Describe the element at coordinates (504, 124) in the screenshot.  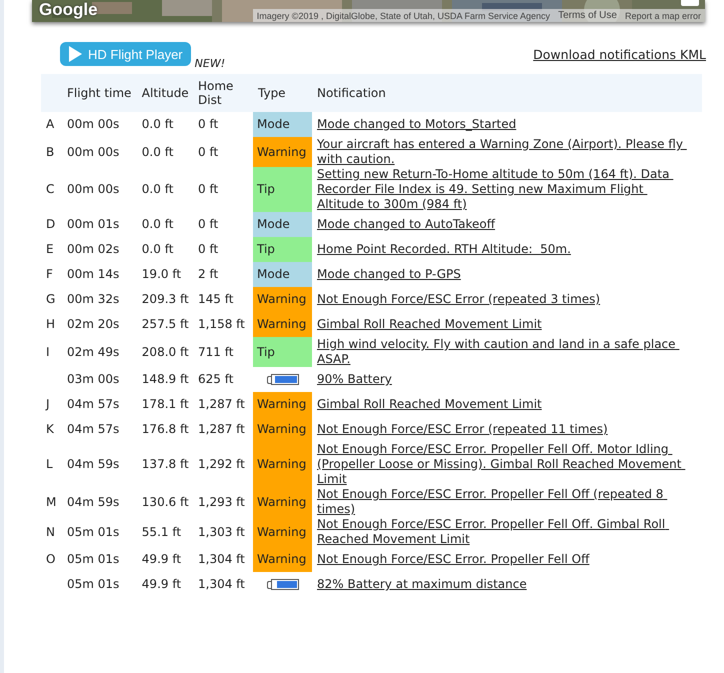
I see `notification-link: Mode changed to Motors_Started` at that location.